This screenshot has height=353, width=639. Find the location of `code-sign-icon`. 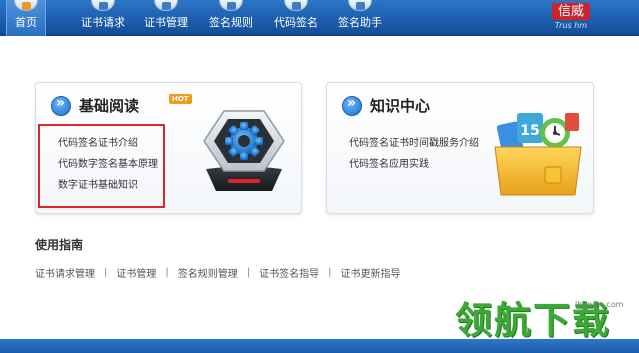

code-sign-icon is located at coordinates (296, 5).